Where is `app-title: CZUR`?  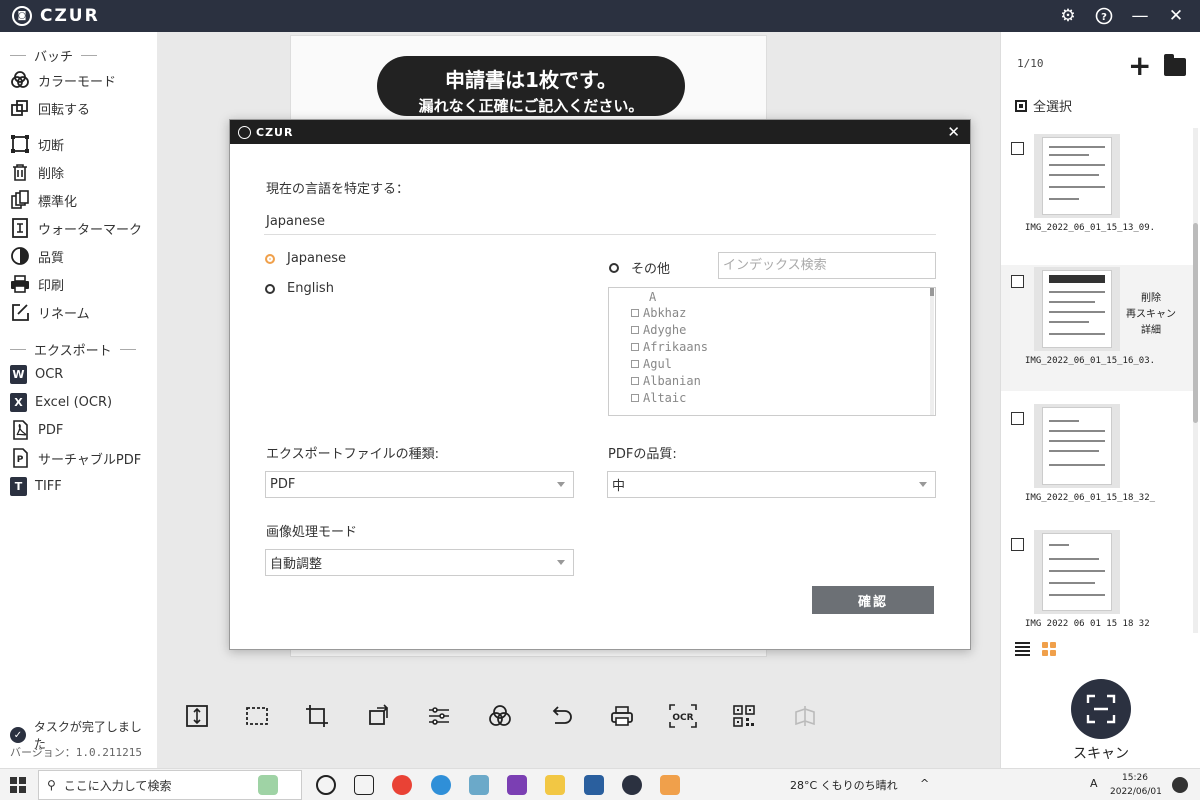
app-title: CZUR is located at coordinates (70, 16).